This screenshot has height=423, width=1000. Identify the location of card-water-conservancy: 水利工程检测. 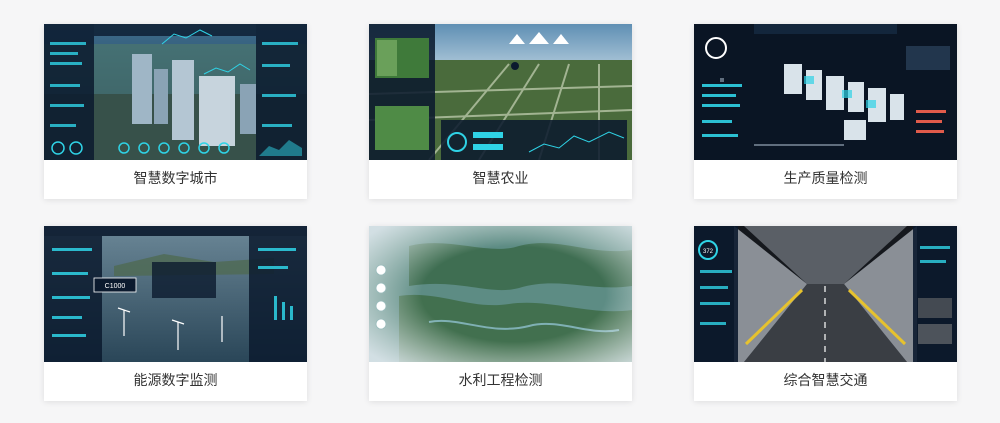
(500, 313).